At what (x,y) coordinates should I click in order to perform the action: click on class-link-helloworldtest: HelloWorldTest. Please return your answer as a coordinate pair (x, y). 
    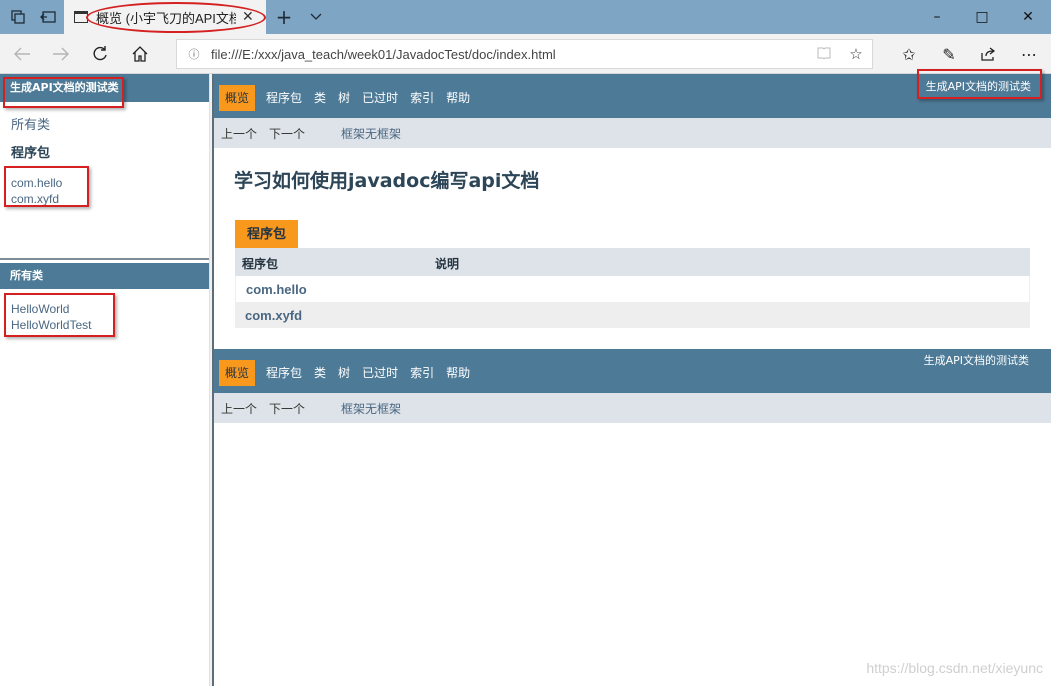
    Looking at the image, I should click on (104, 325).